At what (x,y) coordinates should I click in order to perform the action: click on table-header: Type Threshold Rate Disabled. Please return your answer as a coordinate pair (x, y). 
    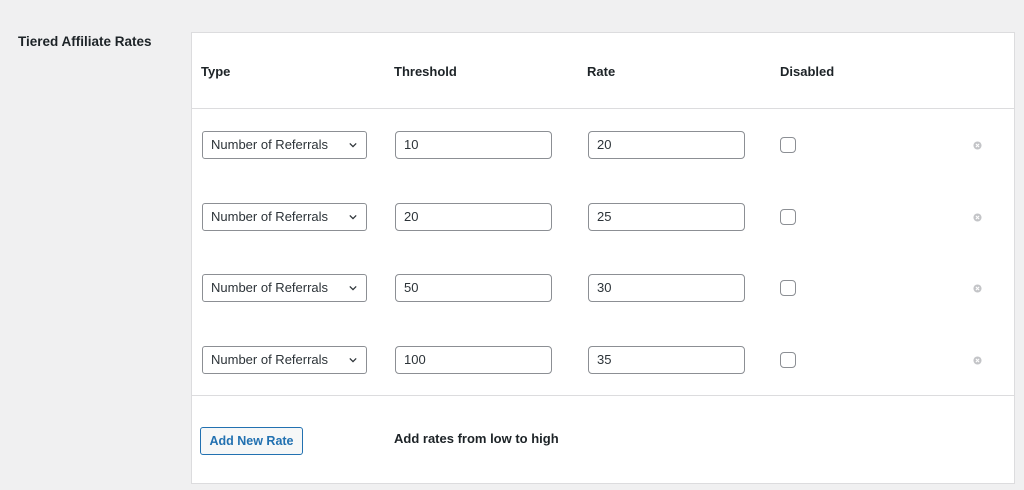
    Looking at the image, I should click on (603, 71).